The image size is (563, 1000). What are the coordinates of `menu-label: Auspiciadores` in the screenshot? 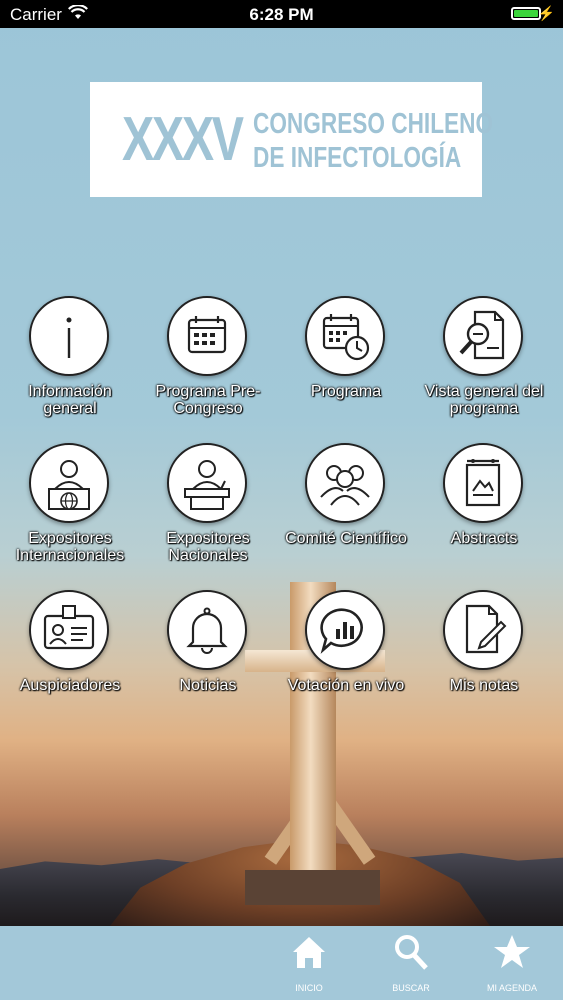 It's located at (70, 685).